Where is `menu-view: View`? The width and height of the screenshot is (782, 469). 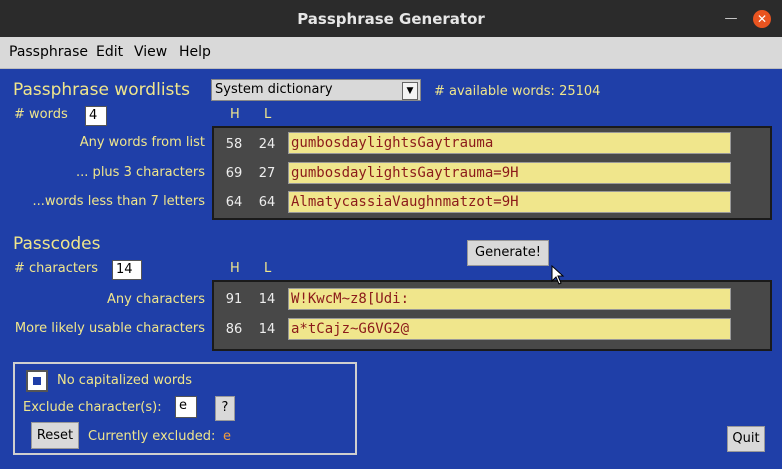 menu-view: View is located at coordinates (150, 52).